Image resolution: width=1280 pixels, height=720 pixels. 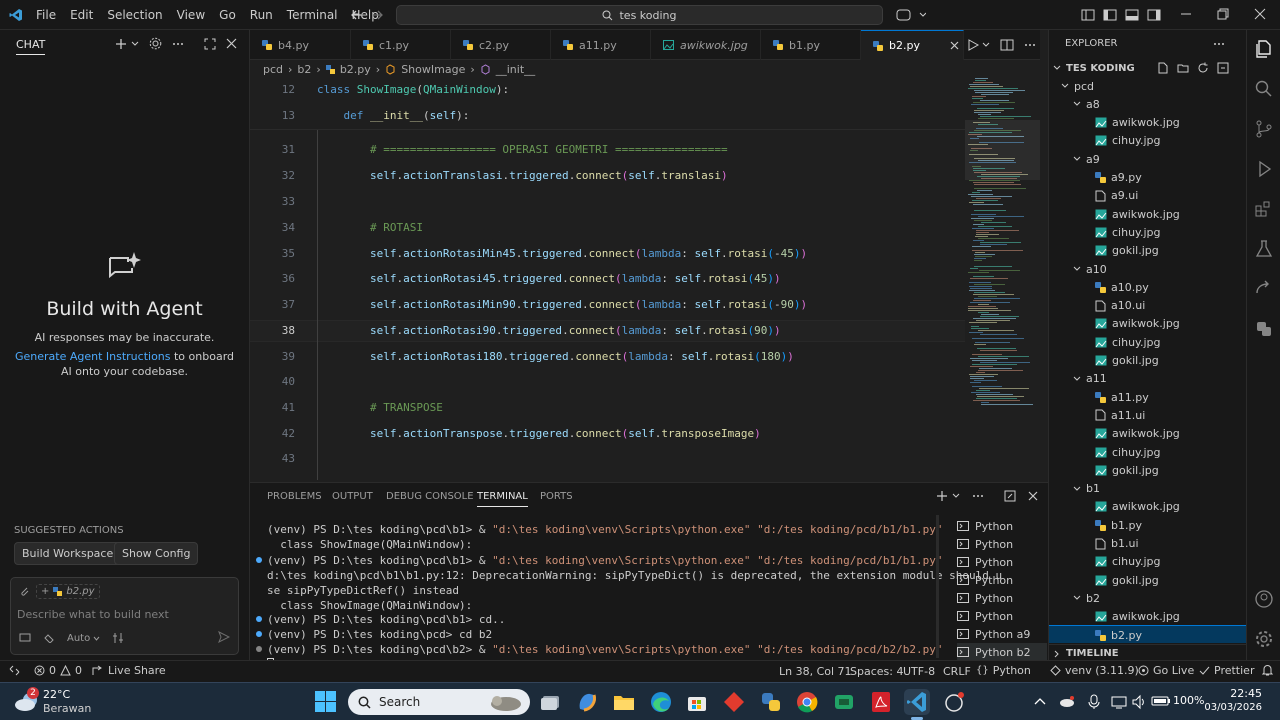 What do you see at coordinates (261, 15) in the screenshot?
I see `menu-run: Run` at bounding box center [261, 15].